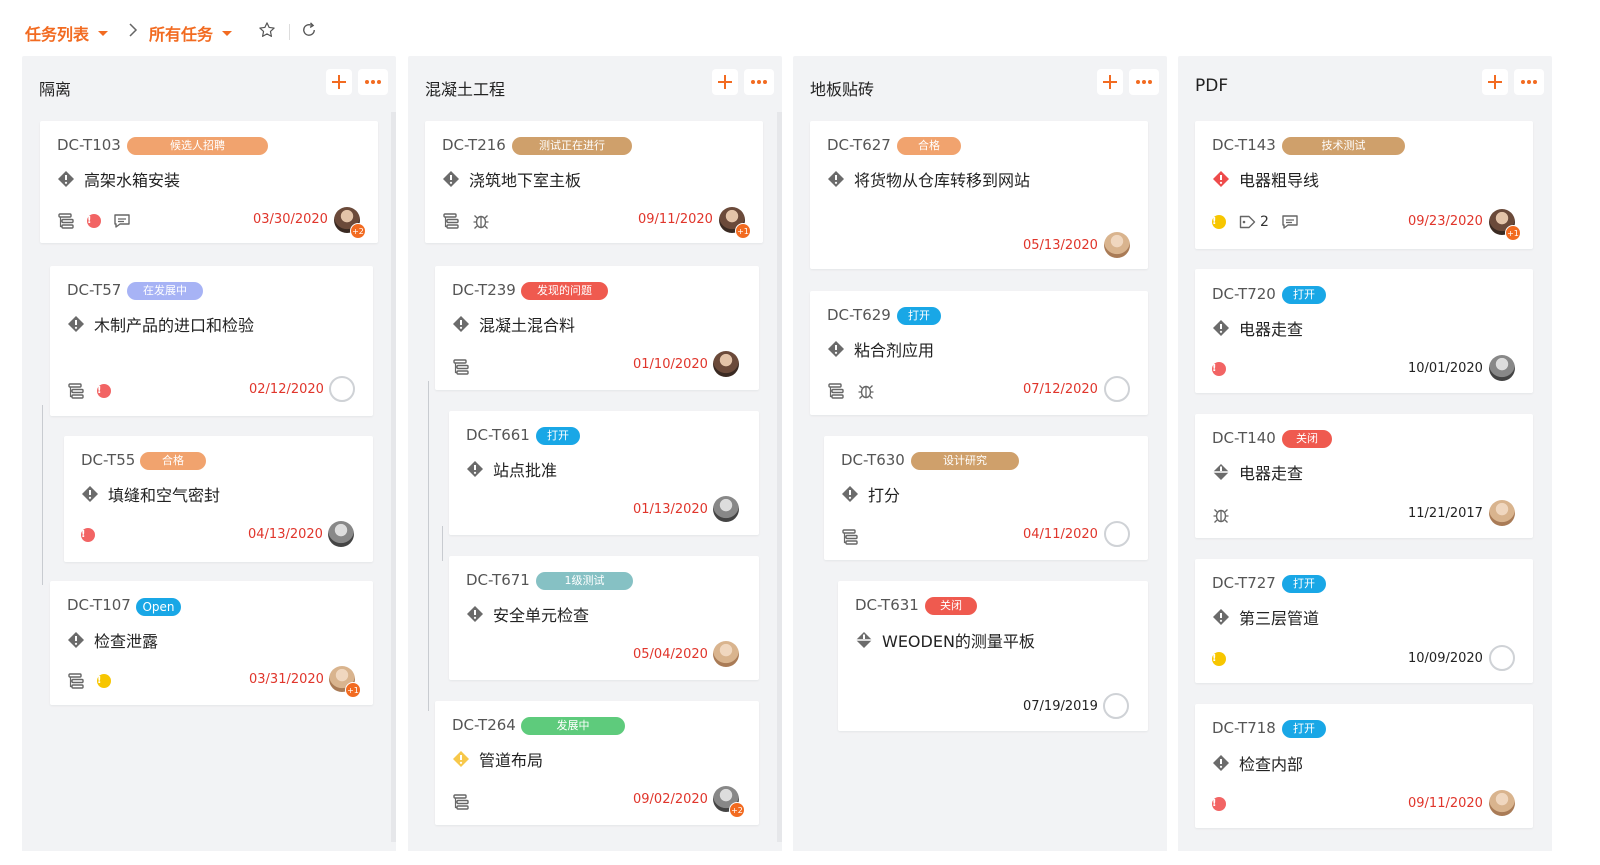 The image size is (1600, 865). What do you see at coordinates (945, 640) in the screenshot?
I see `task-title: WEODEN的测量平板` at bounding box center [945, 640].